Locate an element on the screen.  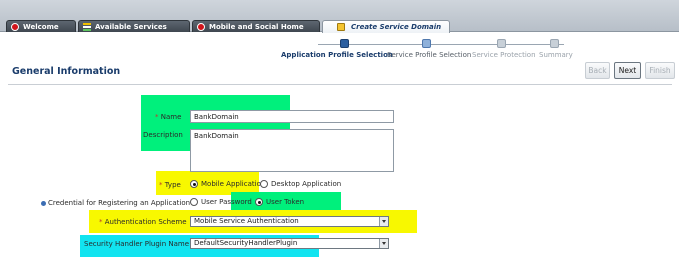
finish-button: Finish is located at coordinates (660, 70).